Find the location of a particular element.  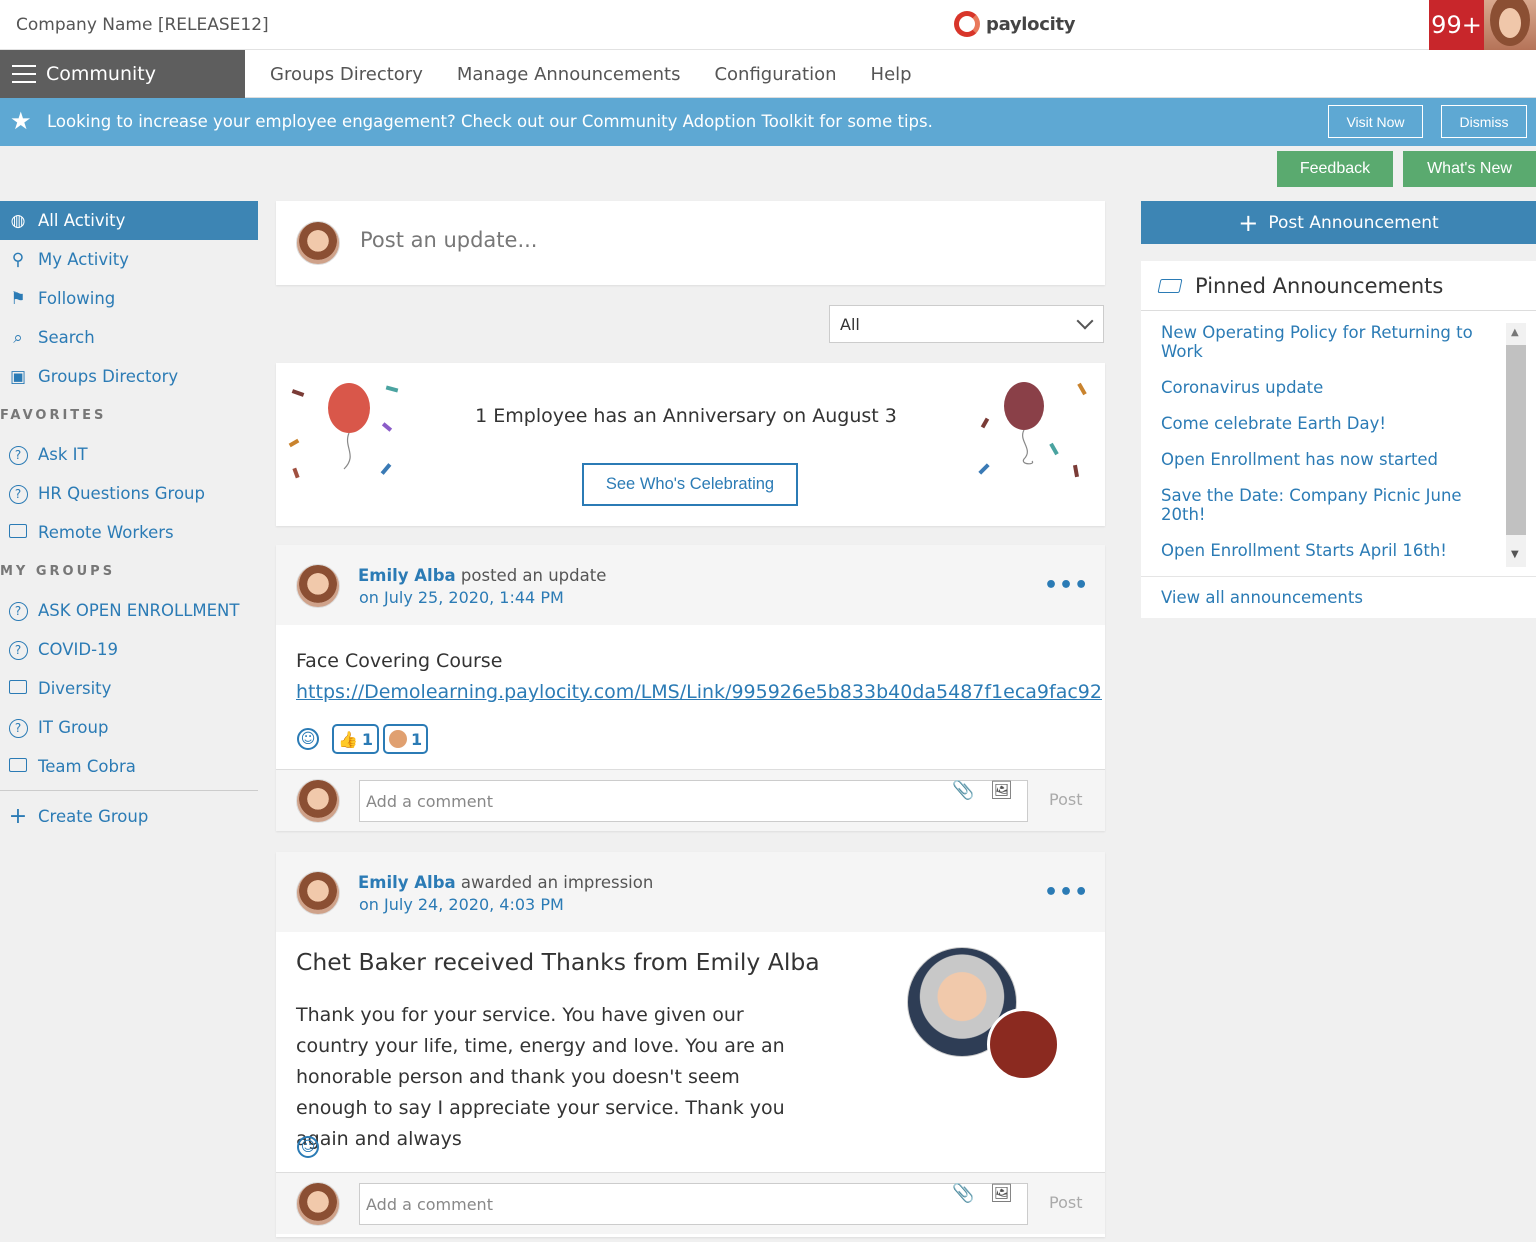

post-date: on July 25, 2020, 1:44 PM is located at coordinates (461, 597).